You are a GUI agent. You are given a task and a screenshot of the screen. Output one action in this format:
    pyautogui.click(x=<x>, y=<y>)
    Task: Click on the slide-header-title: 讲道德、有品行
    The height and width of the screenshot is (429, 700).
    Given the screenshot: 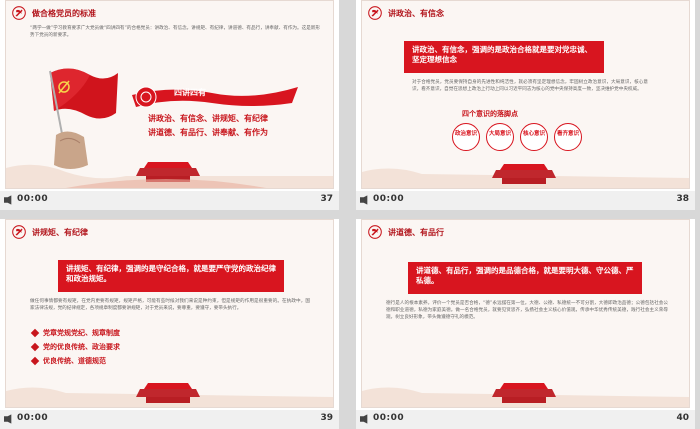 What is the action you would take?
    pyautogui.click(x=416, y=232)
    